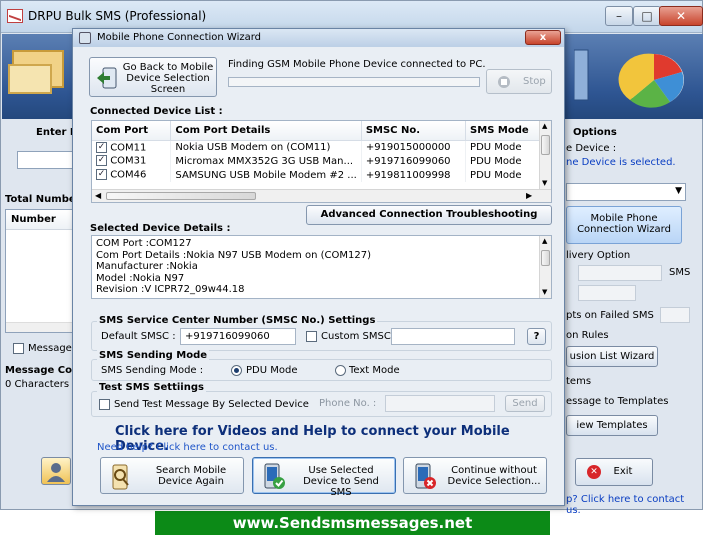 The width and height of the screenshot is (703, 535). I want to click on delivery-option-label: livery Option, so click(598, 255).